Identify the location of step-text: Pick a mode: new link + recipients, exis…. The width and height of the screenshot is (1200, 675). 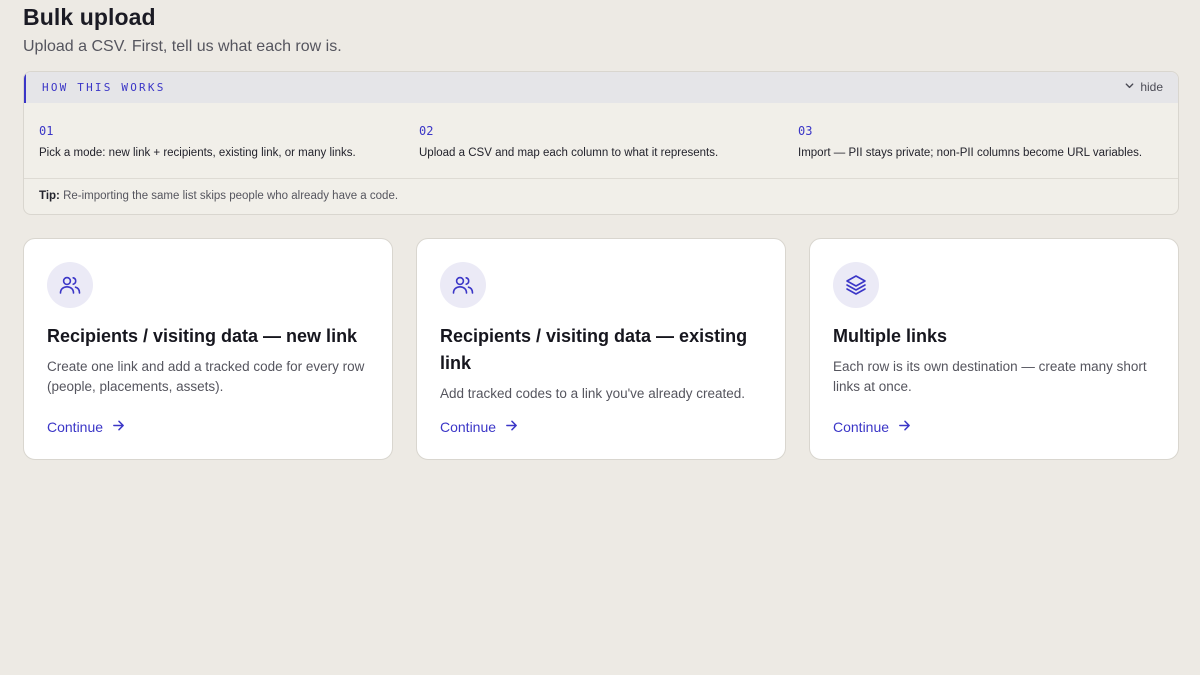
(197, 153).